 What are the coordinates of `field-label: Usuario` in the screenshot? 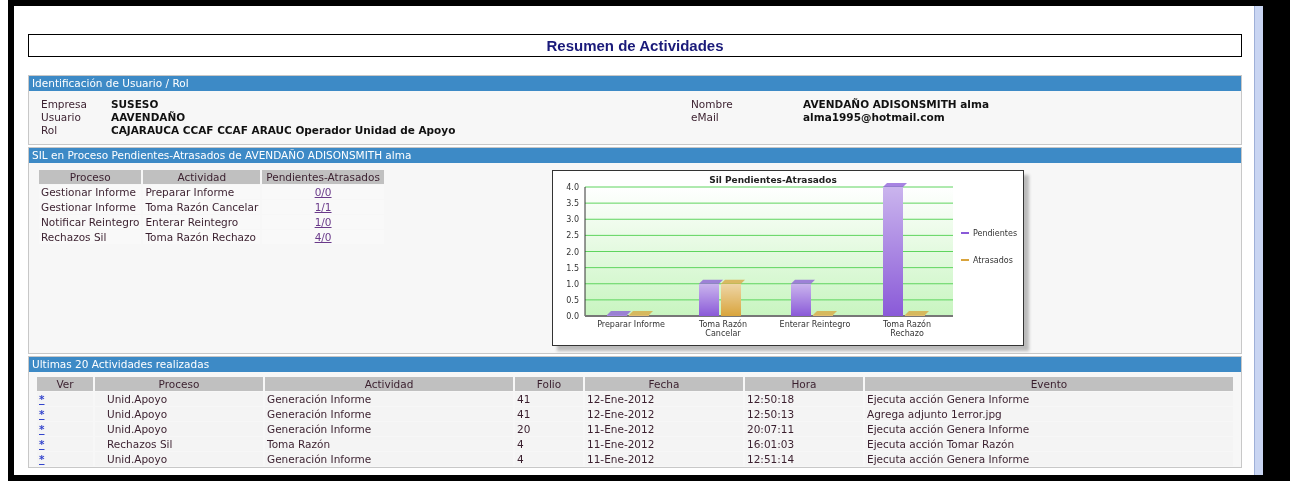 It's located at (61, 117).